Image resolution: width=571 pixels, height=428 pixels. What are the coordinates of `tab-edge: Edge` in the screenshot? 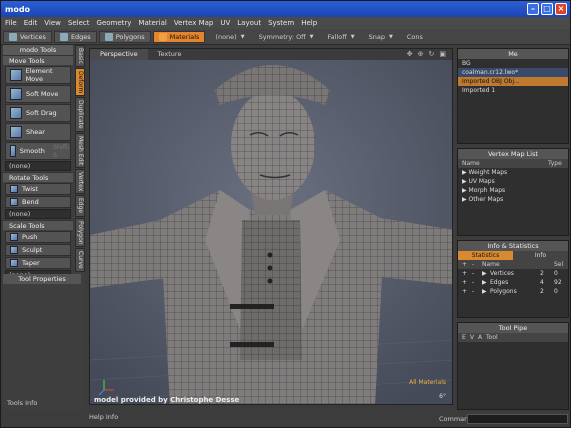 It's located at (80, 206).